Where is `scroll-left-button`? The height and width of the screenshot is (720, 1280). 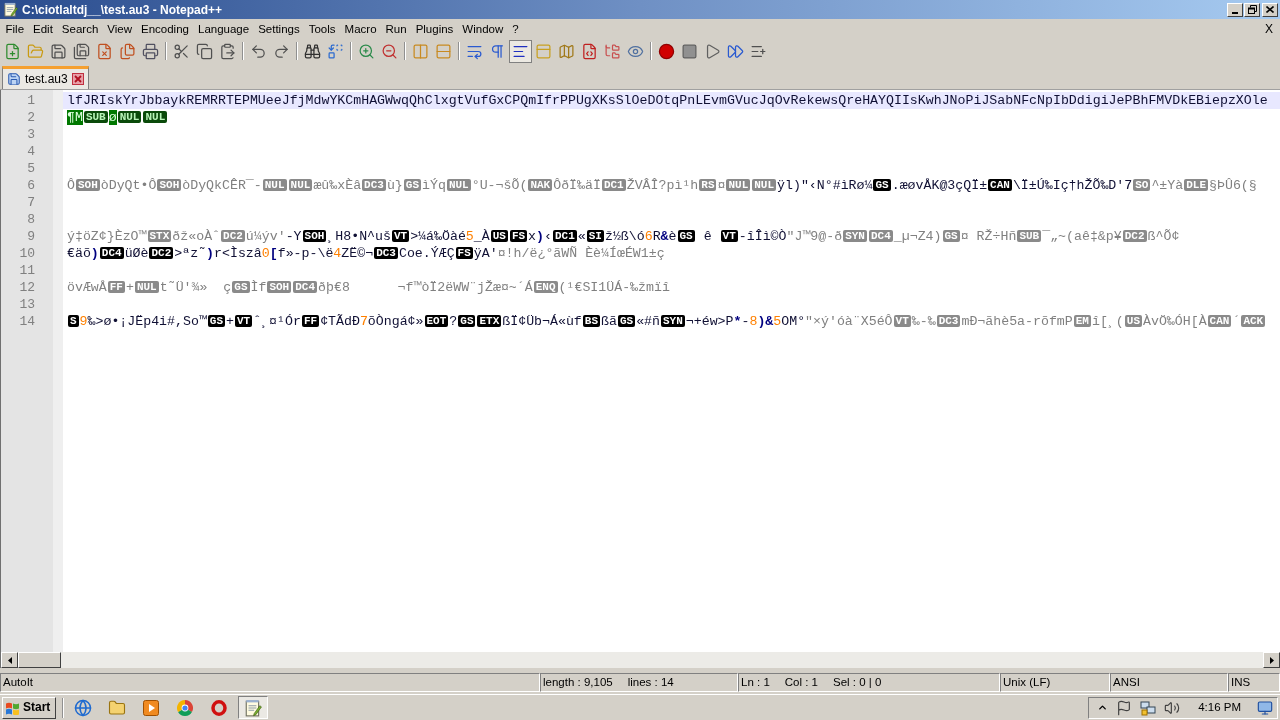 scroll-left-button is located at coordinates (9, 660).